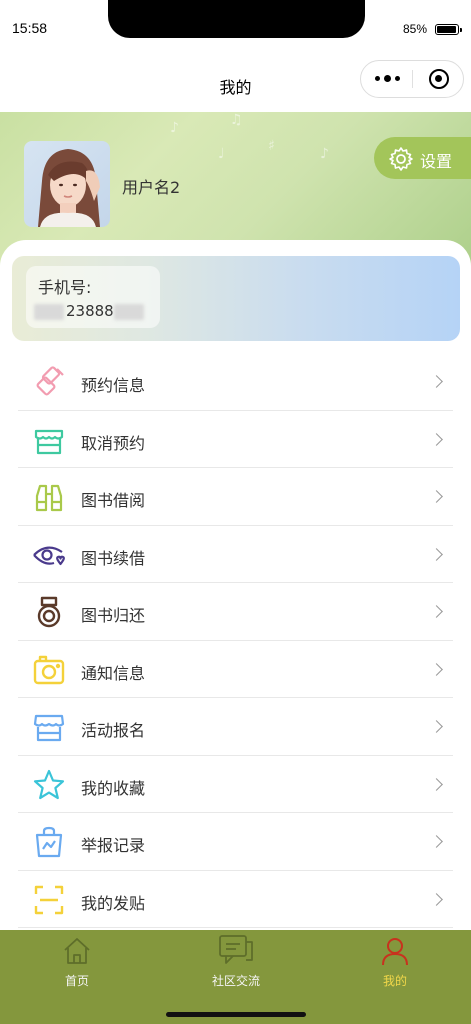 The image size is (471, 1024). Describe the element at coordinates (76, 981) in the screenshot. I see `tab-label: 首页` at that location.